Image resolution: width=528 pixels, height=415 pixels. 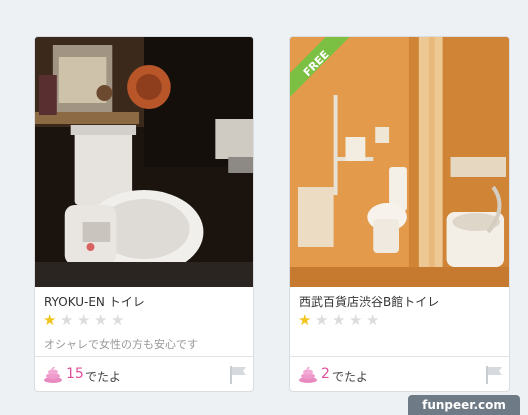 What do you see at coordinates (75, 374) in the screenshot?
I see `visit-count: 15` at bounding box center [75, 374].